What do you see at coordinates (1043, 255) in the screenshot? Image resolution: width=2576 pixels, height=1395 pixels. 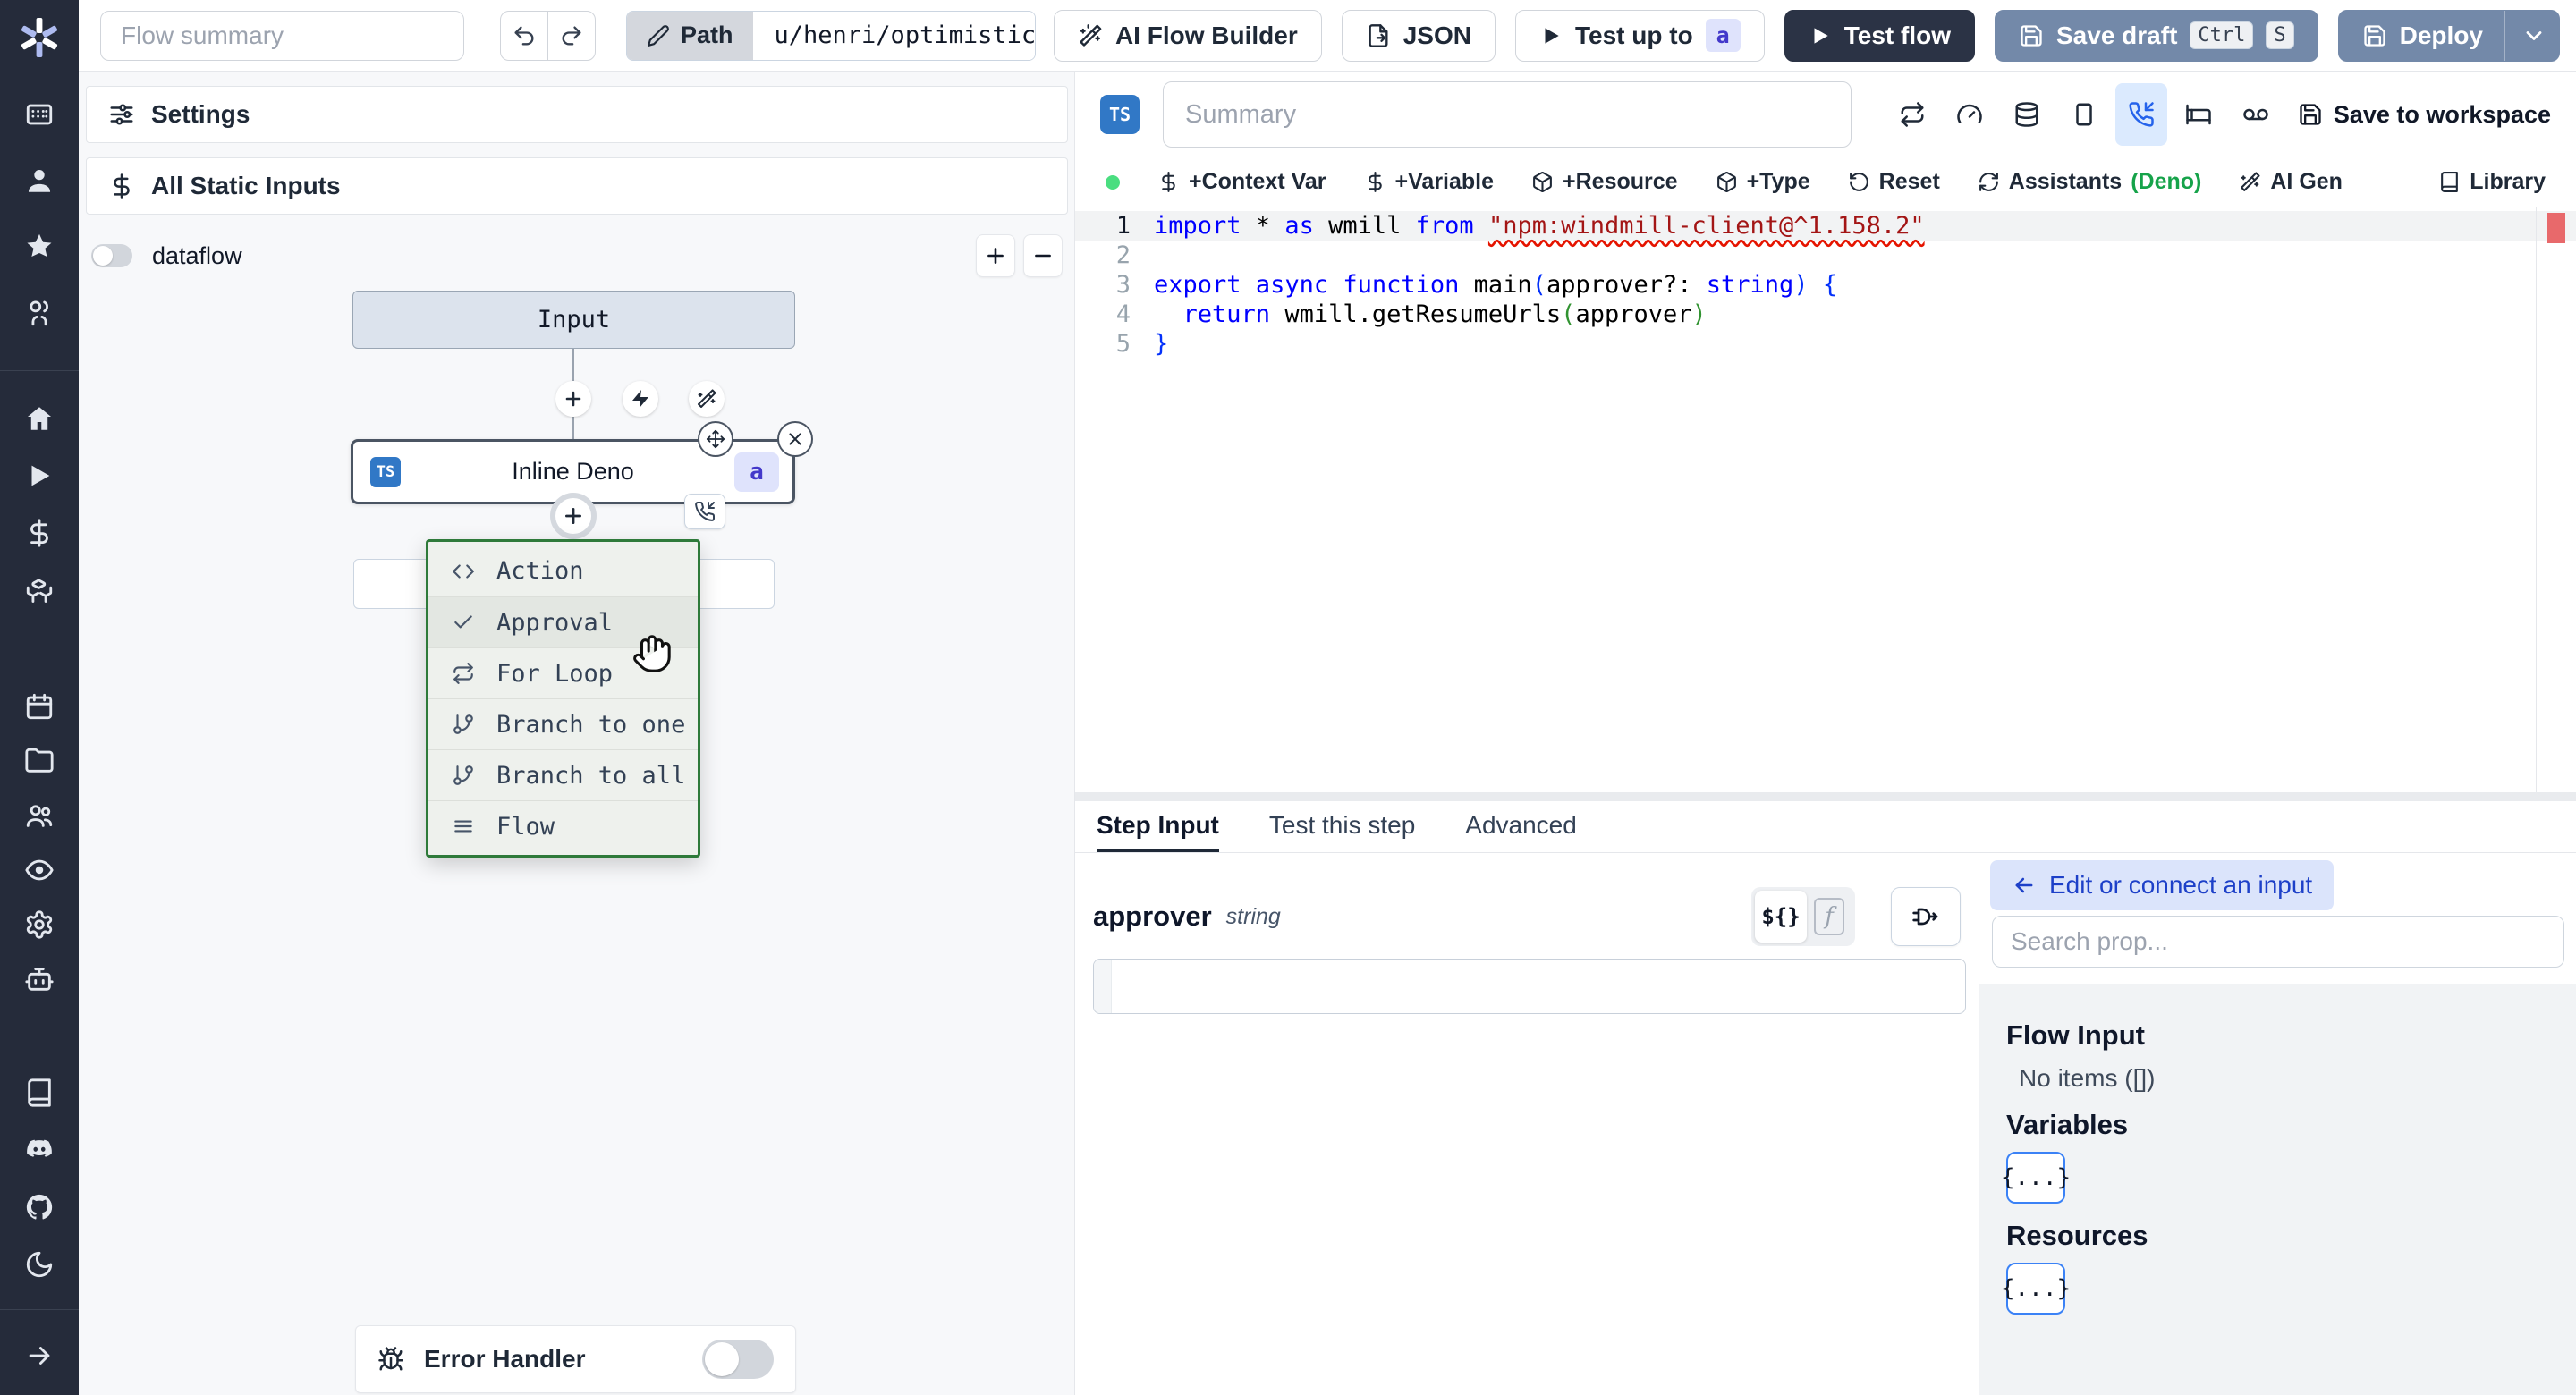 I see `zoom-out-button` at bounding box center [1043, 255].